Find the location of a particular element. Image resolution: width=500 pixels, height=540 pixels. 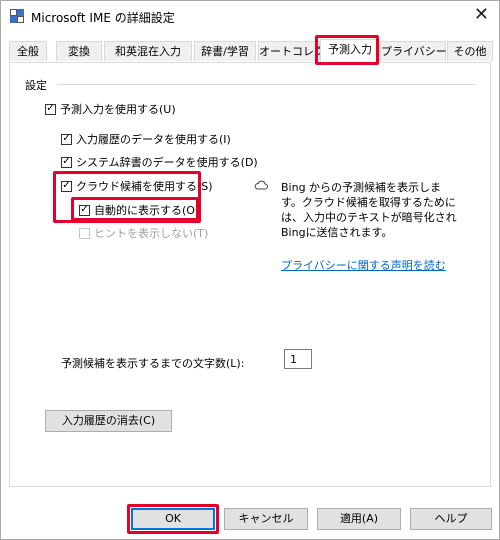

use-cloud-label: クラウド候補を使用する(S) is located at coordinates (144, 186).